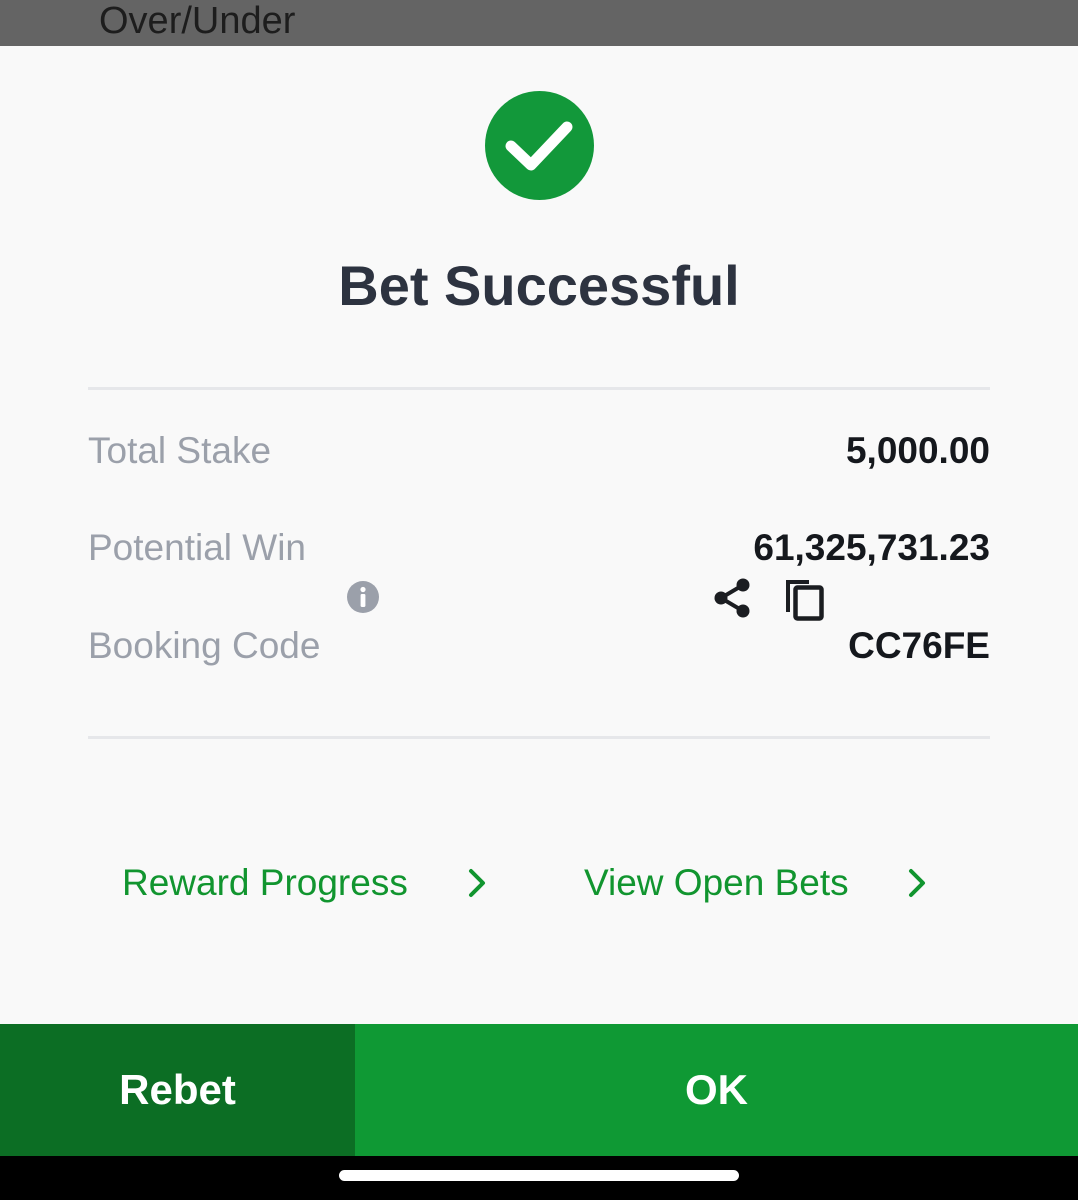 Image resolution: width=1078 pixels, height=1200 pixels. I want to click on top-bar: Over/Under, so click(539, 23).